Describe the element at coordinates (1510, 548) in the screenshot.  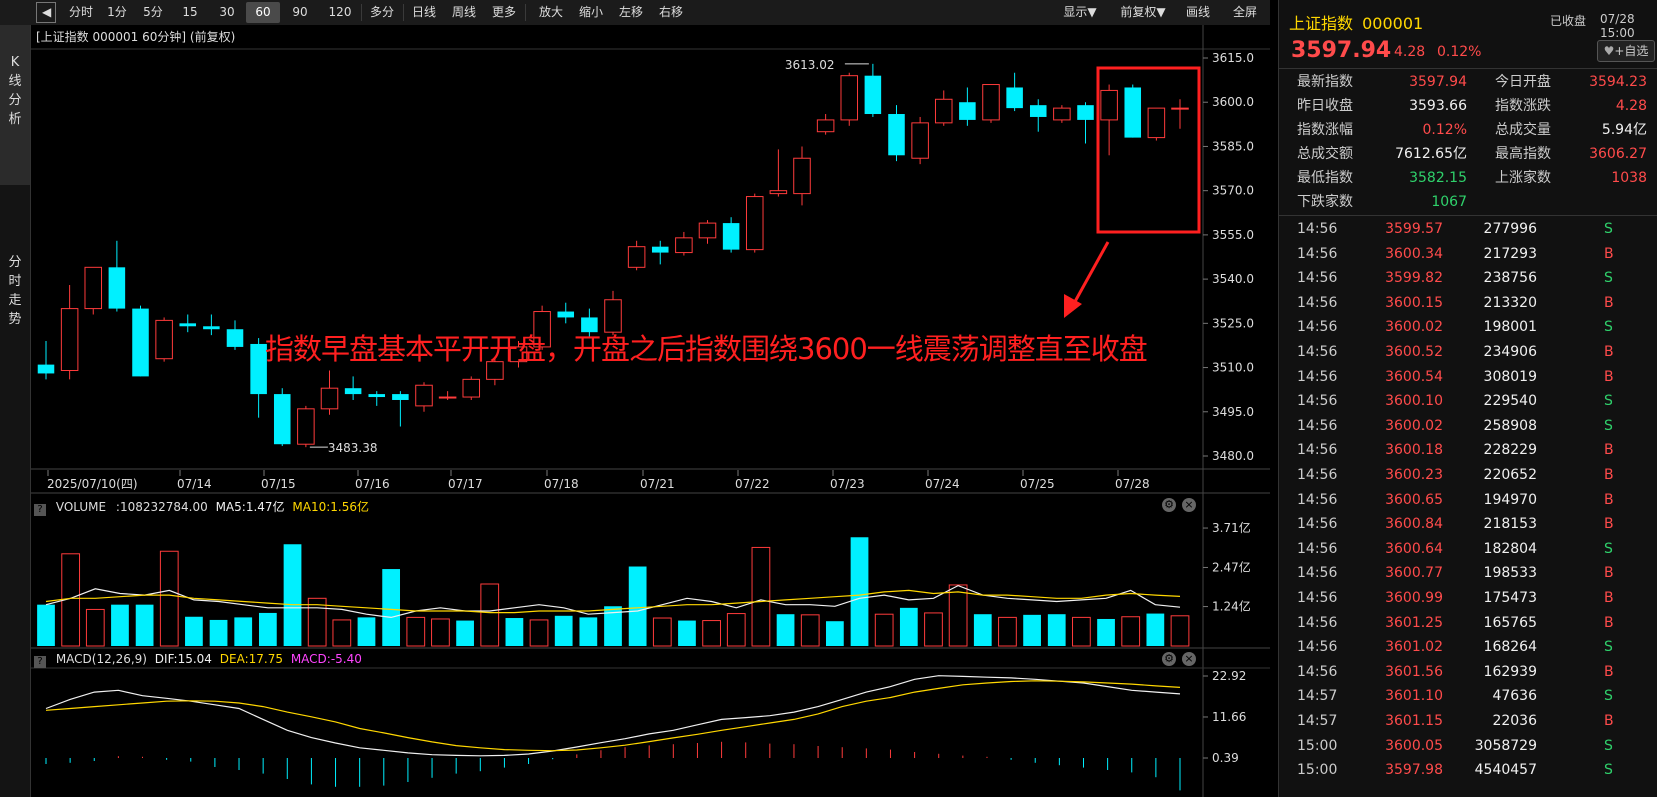
I see `tick-volume: 182804` at that location.